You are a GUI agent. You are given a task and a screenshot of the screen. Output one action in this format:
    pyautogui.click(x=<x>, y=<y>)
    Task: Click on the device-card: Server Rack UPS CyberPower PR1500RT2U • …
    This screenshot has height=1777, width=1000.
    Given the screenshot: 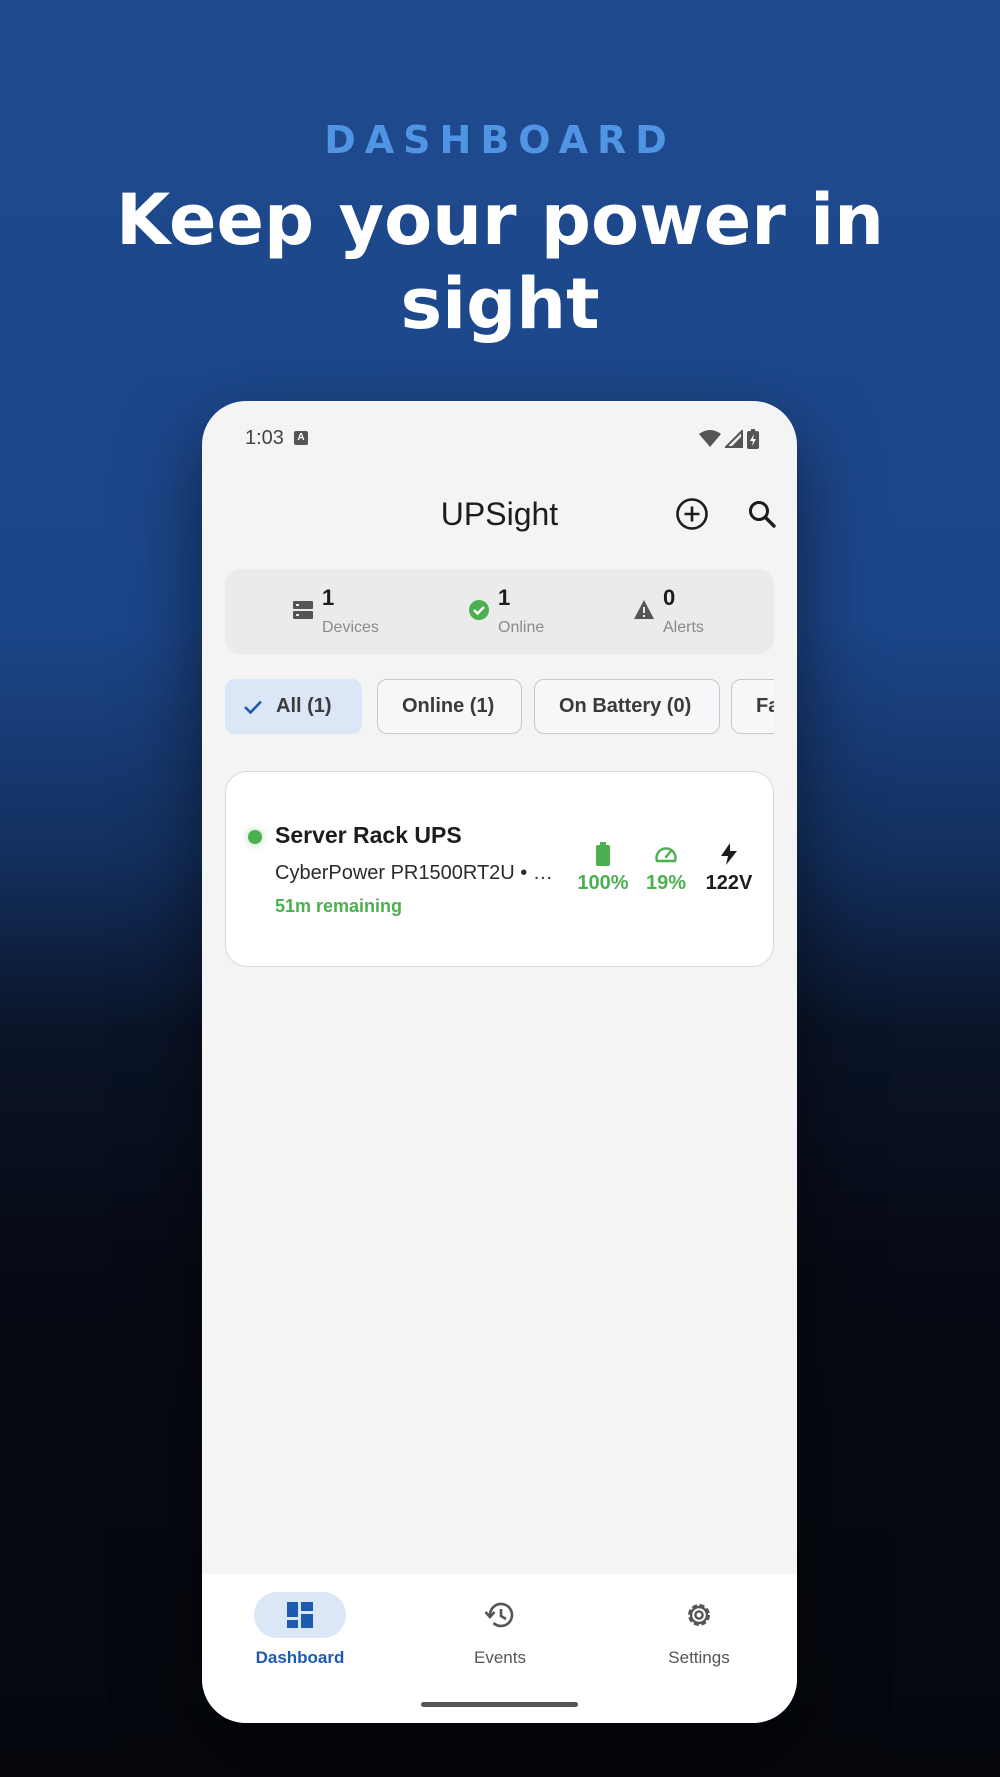 What is the action you would take?
    pyautogui.click(x=499, y=869)
    